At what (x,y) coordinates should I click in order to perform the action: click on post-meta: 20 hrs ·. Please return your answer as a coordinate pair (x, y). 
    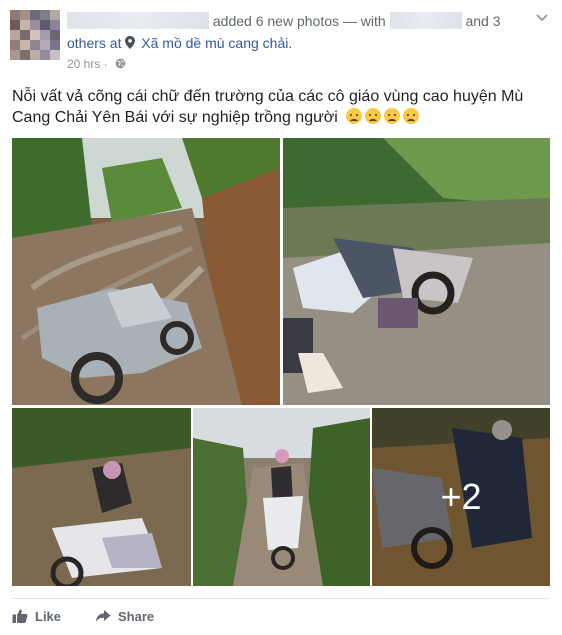
    Looking at the image, I should click on (96, 64).